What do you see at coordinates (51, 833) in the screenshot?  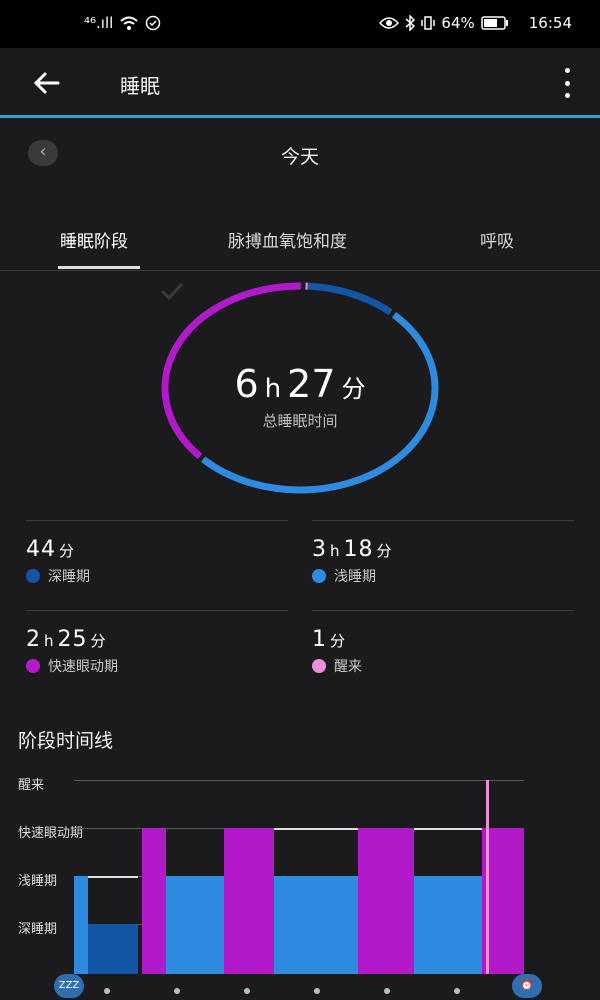 I see `y-label-rem: 快速眼动期` at bounding box center [51, 833].